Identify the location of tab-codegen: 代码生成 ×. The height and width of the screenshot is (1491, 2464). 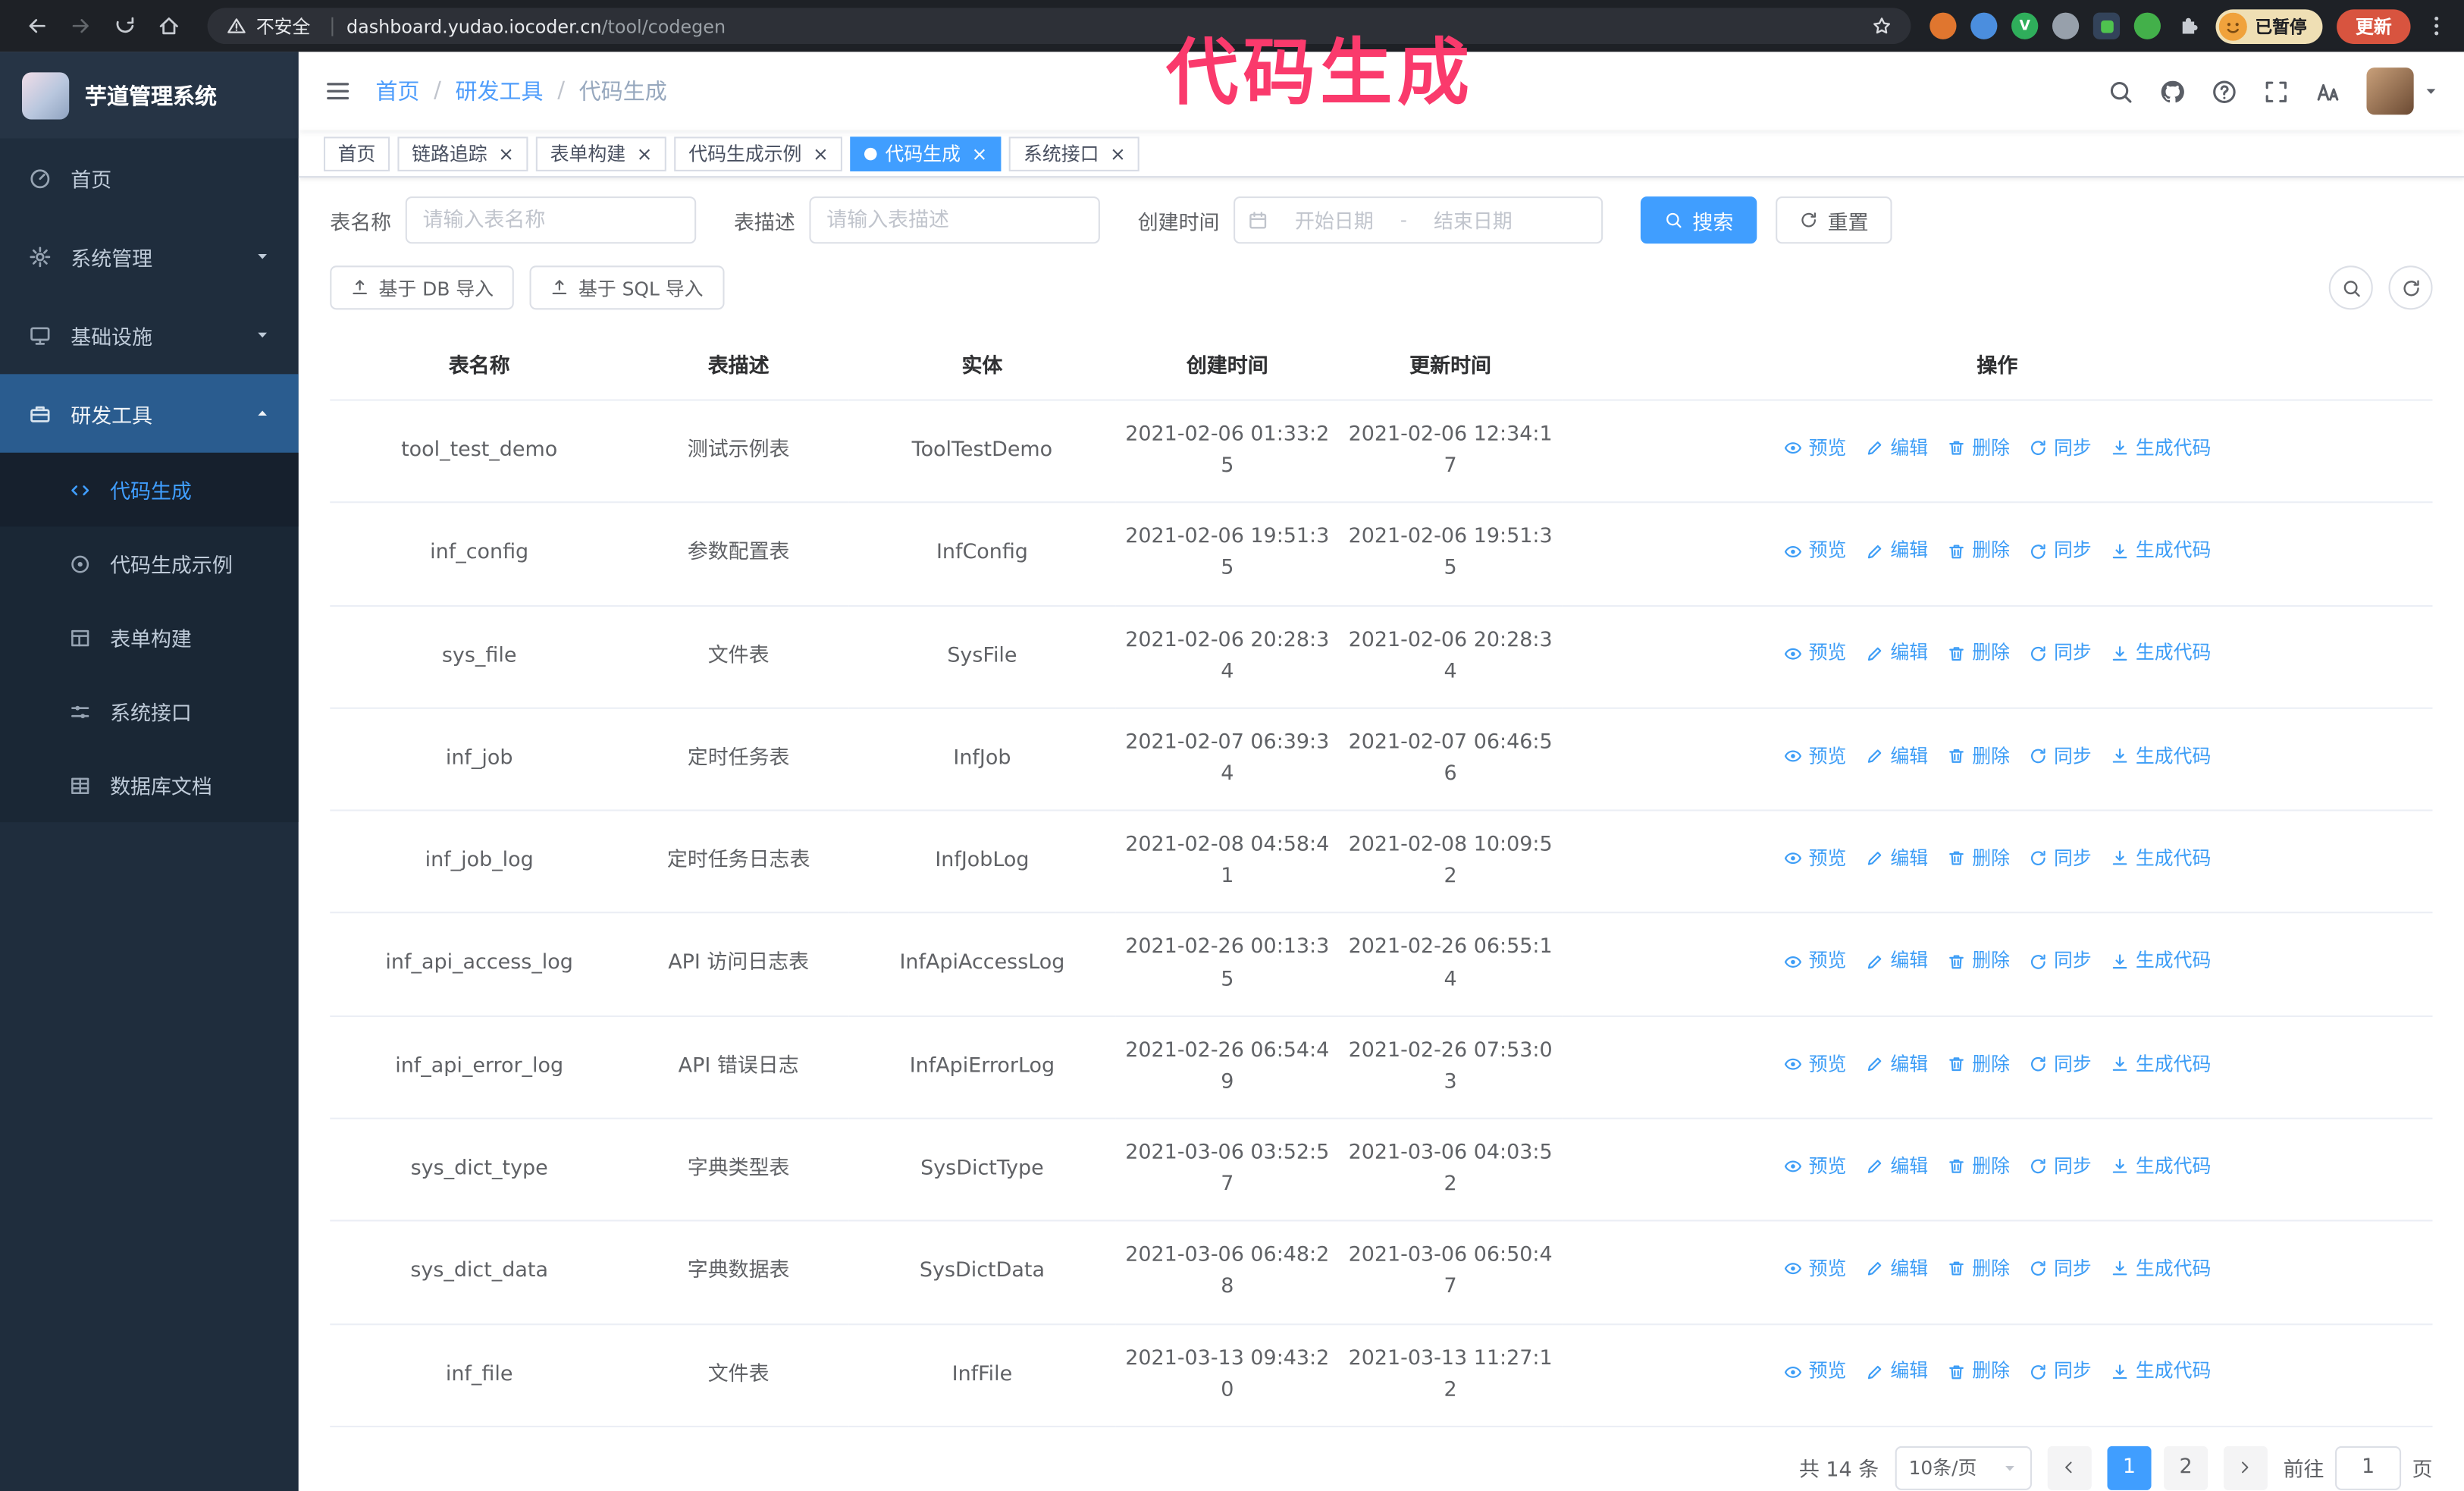
(926, 153).